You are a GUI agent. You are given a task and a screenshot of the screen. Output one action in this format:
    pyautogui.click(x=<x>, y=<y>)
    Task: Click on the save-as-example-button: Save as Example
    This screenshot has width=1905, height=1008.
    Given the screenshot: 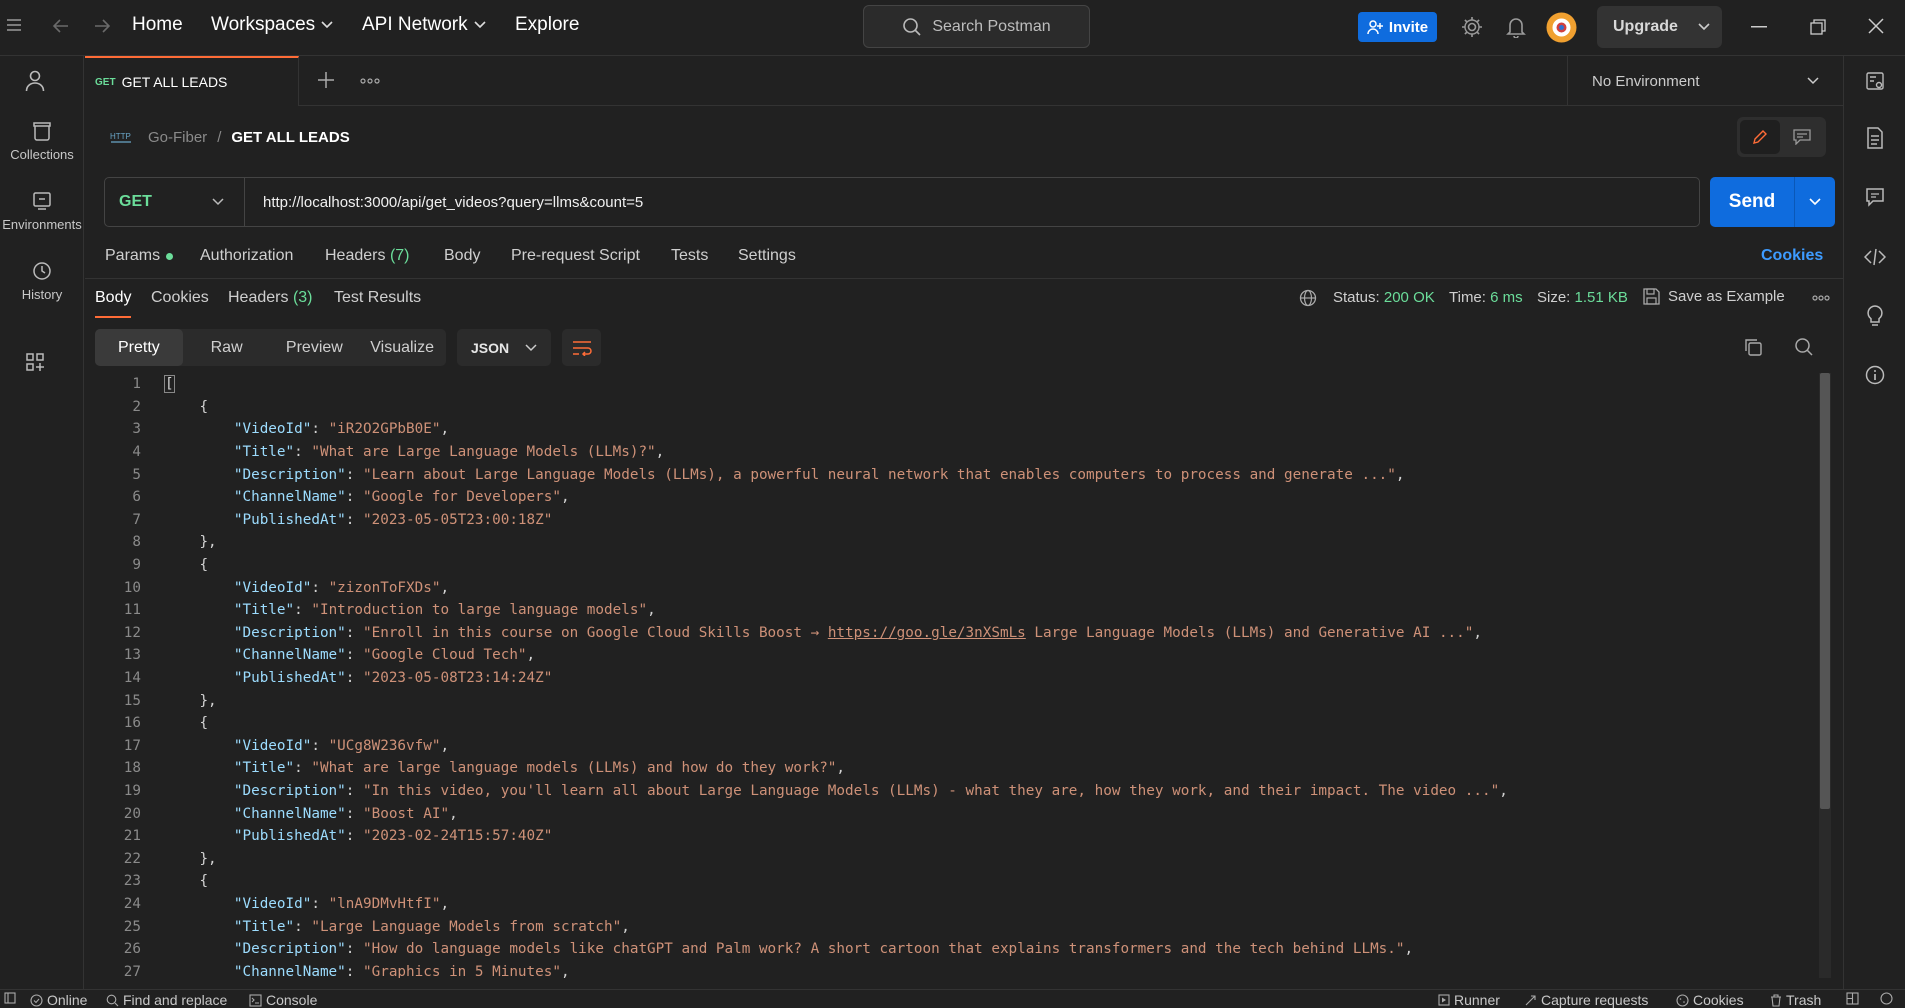 What is the action you would take?
    pyautogui.click(x=1714, y=296)
    